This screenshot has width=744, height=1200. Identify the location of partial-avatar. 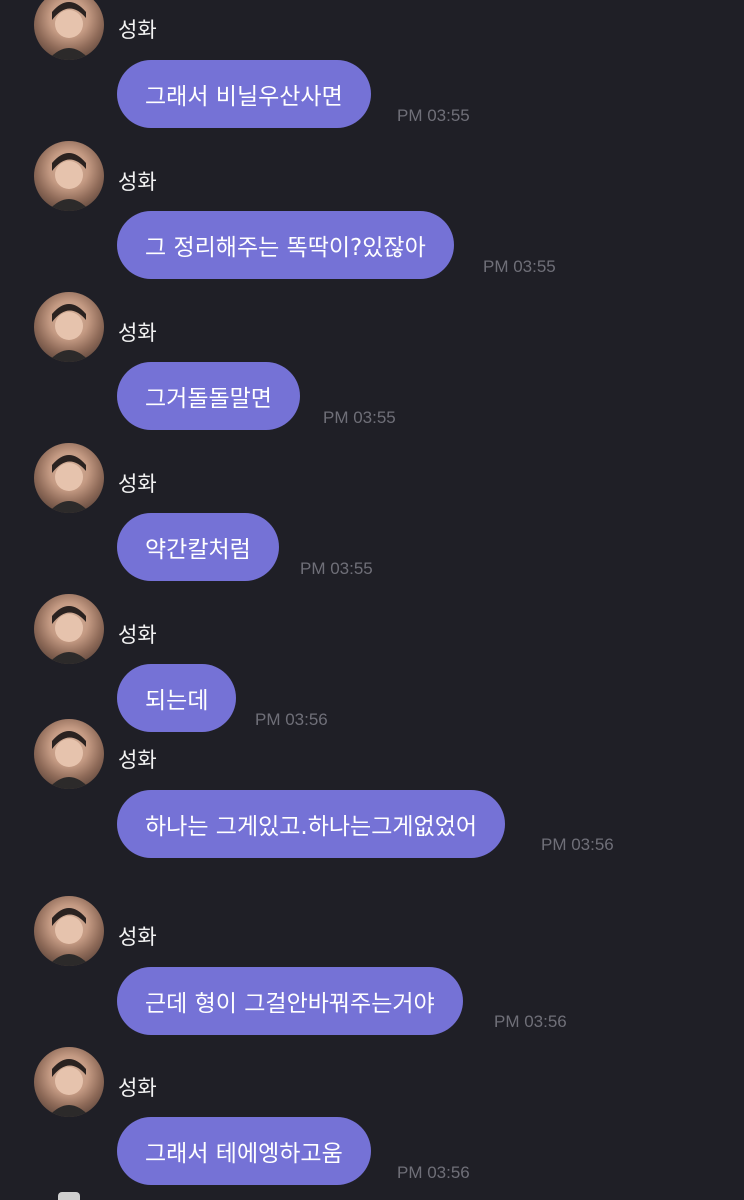
(69, 1196).